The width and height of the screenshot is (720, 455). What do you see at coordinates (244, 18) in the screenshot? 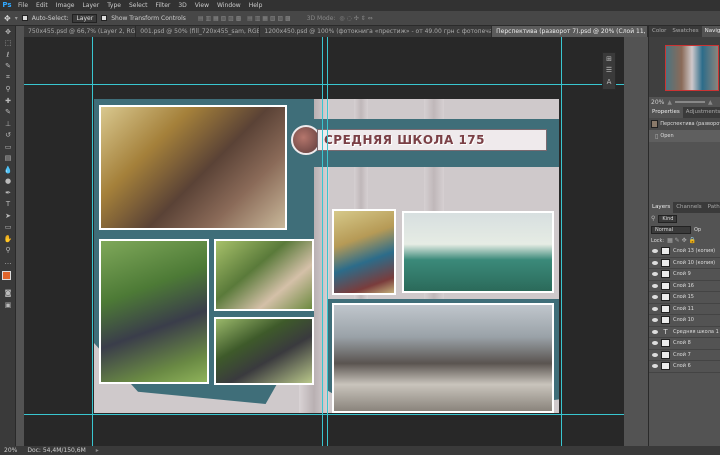
I see `align-icons: ▤ ▥ ▦ ▧ ▨ ▩ ▤ ▥ ▦ ▧ ▨ ▩` at bounding box center [244, 18].